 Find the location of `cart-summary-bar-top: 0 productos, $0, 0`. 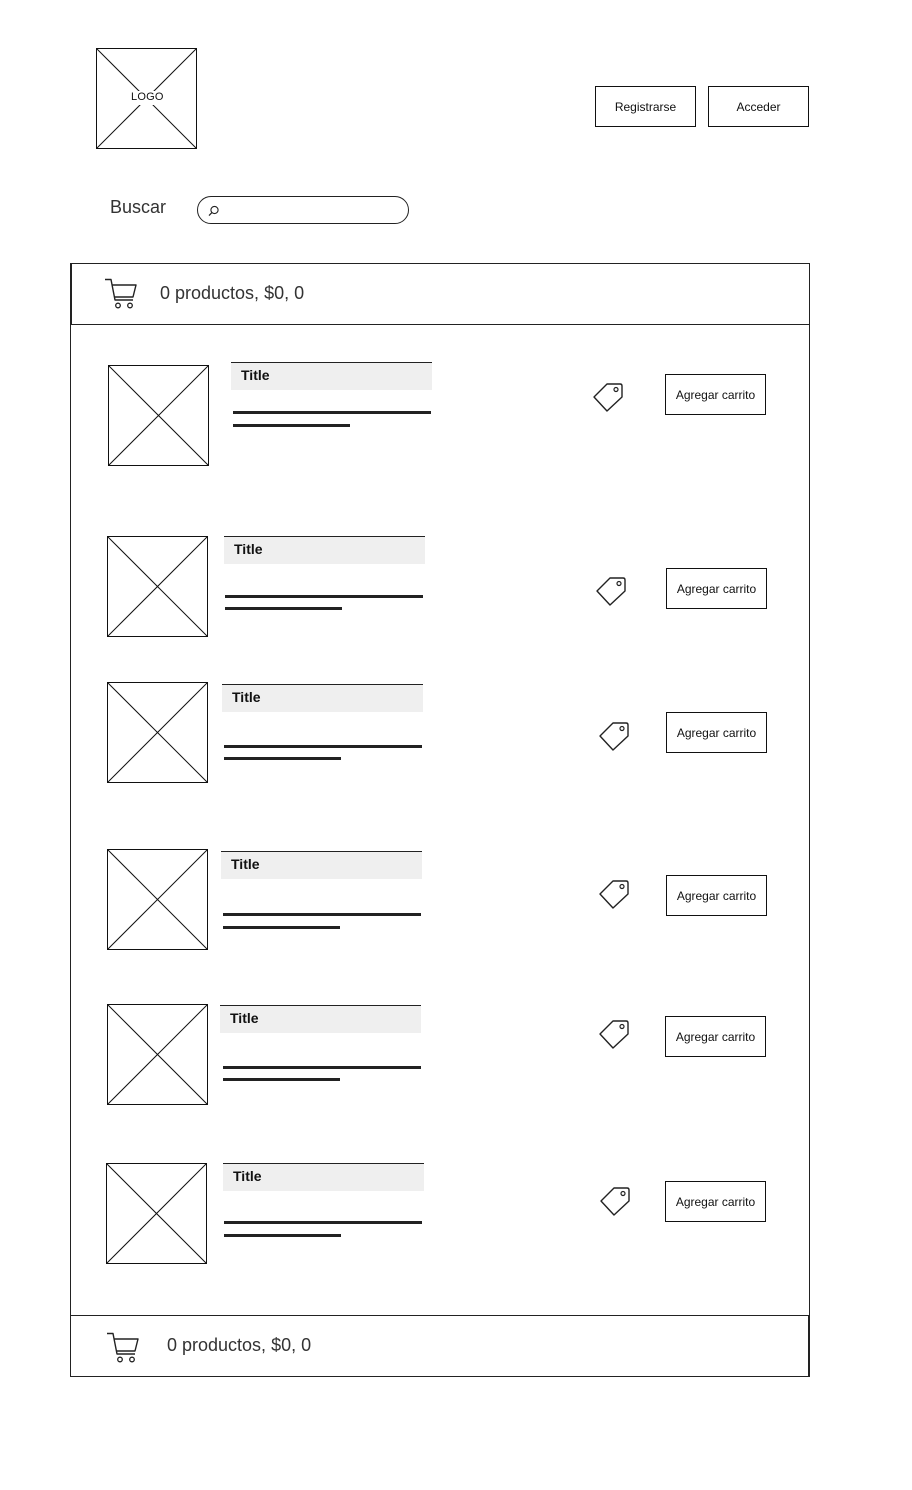

cart-summary-bar-top: 0 productos, $0, 0 is located at coordinates (440, 294).